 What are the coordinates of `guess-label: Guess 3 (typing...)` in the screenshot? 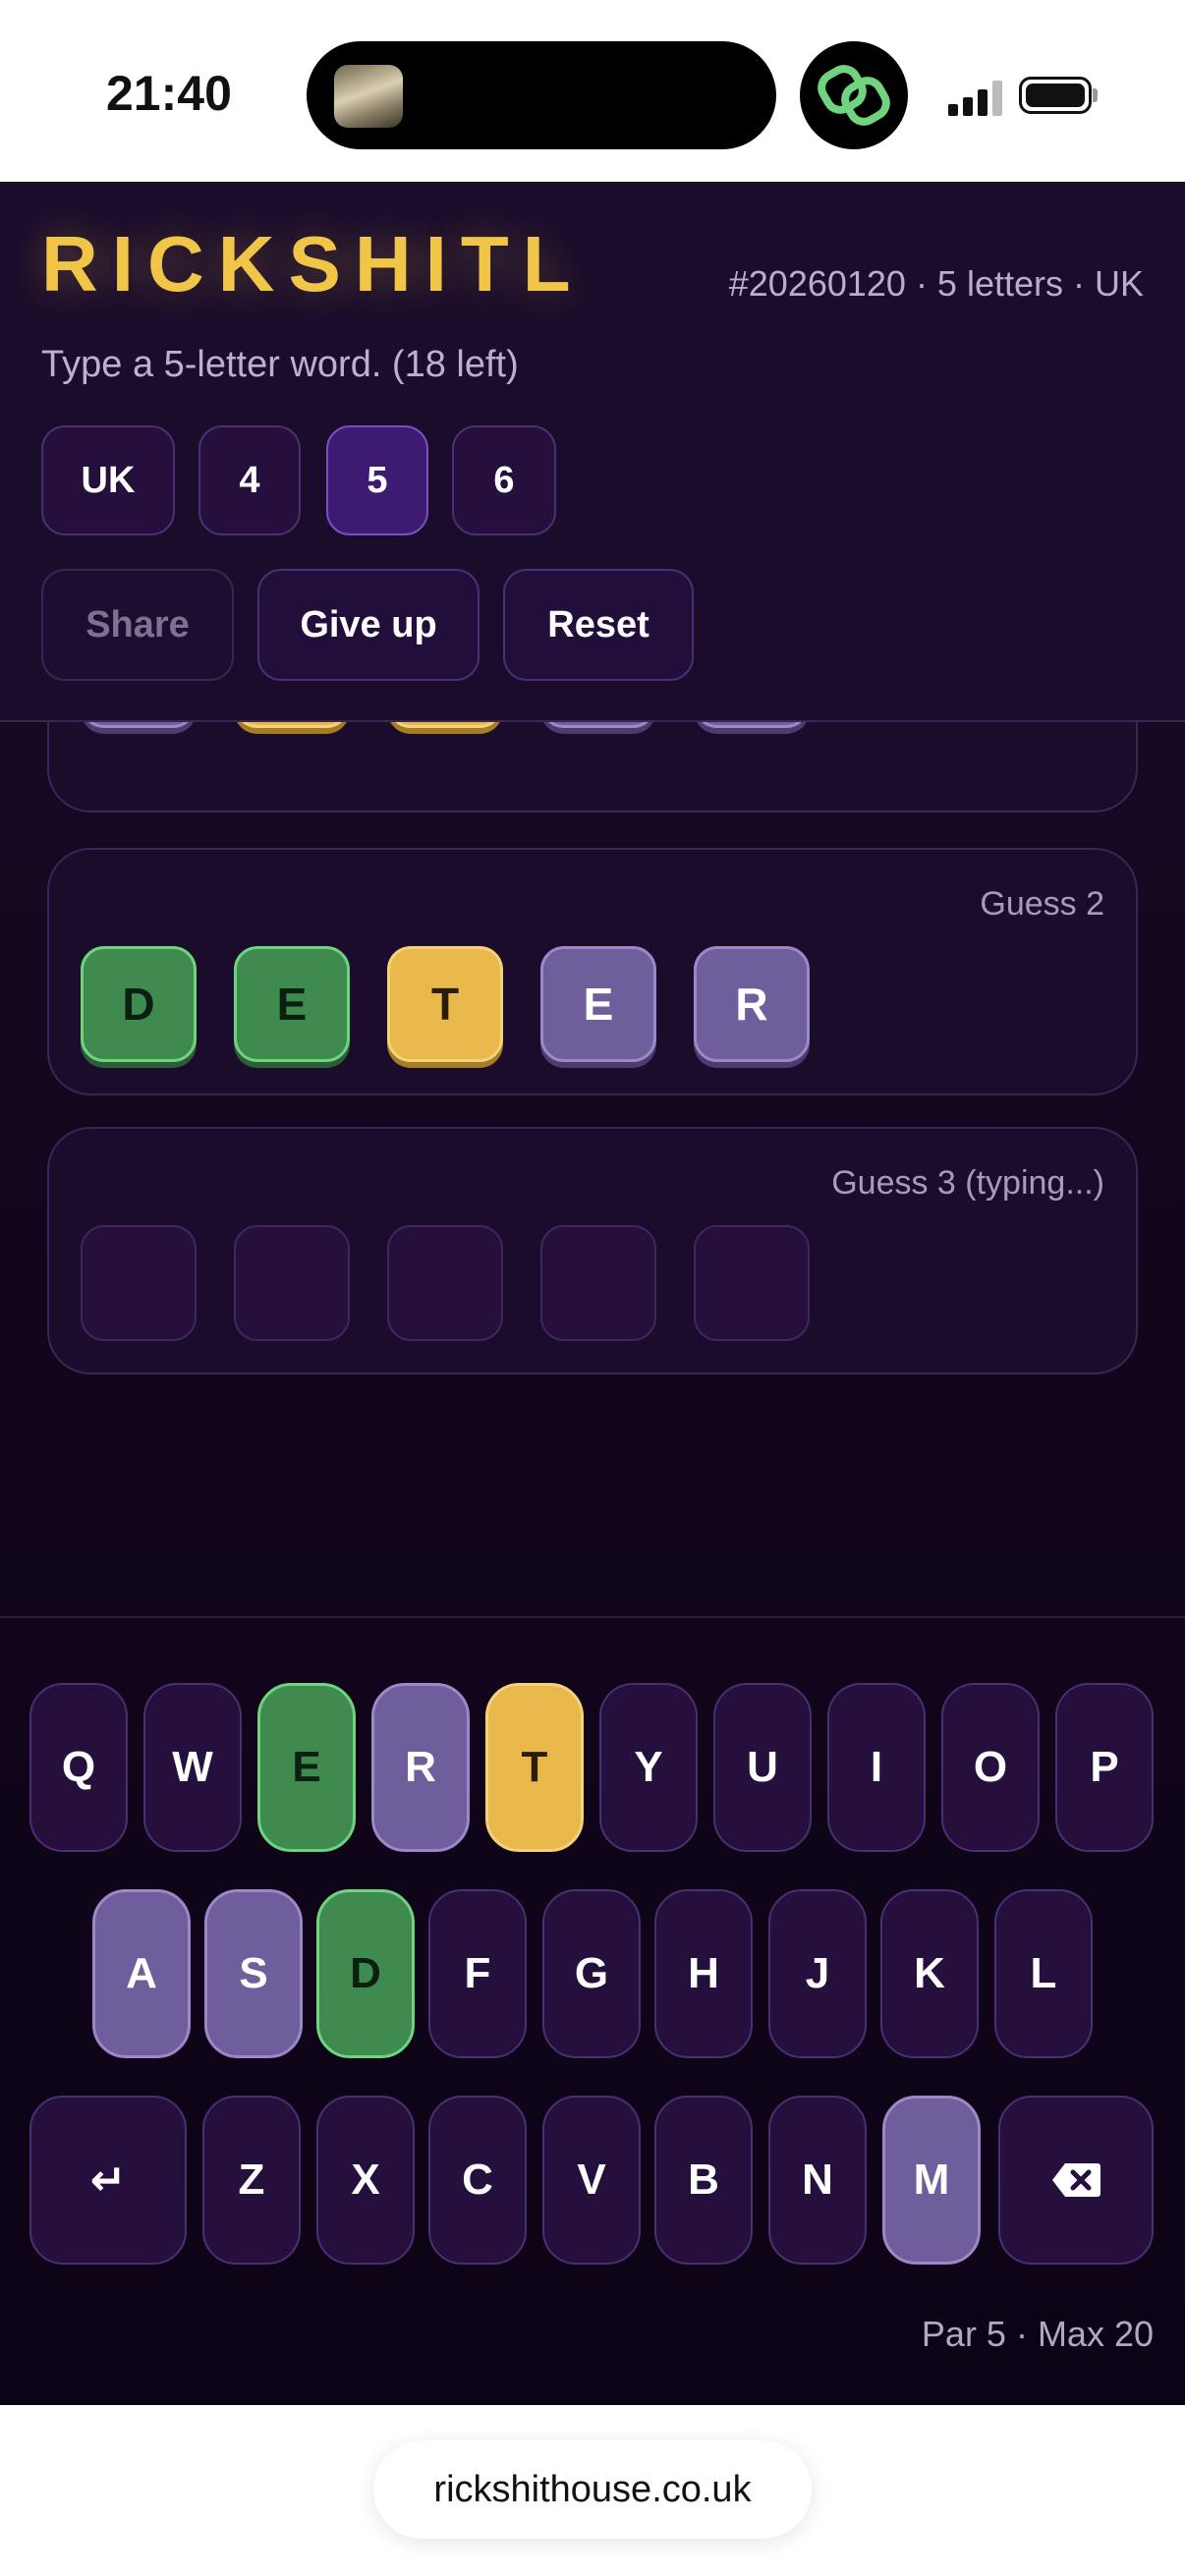 It's located at (968, 1183).